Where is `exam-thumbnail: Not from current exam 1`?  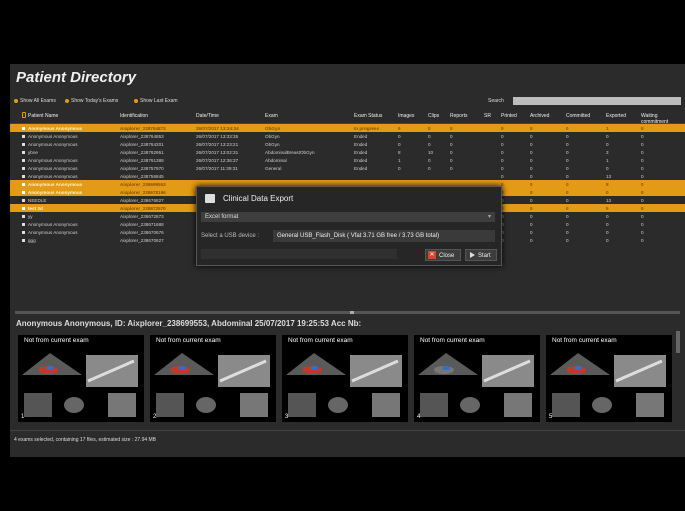
exam-thumbnail: Not from current exam 1 is located at coordinates (81, 378).